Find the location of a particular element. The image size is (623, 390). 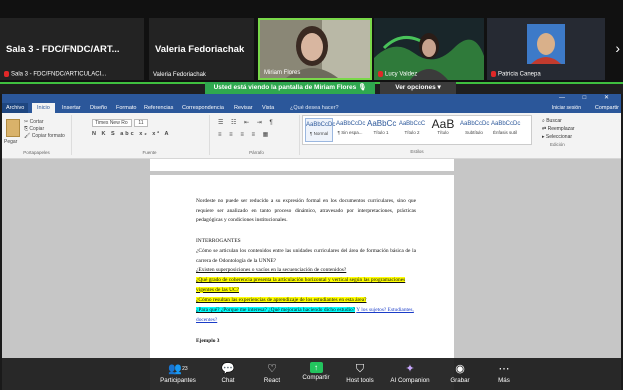

copy-button: ⎘ Copiar is located at coordinates (44, 129).